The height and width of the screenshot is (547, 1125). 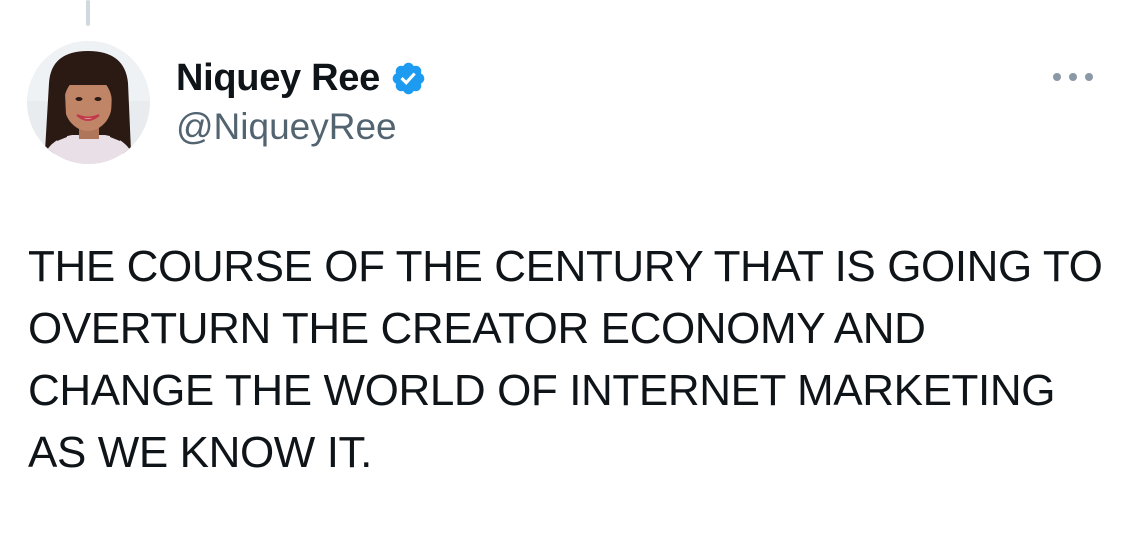 I want to click on author-display-name: Niquey Ree, so click(x=278, y=78).